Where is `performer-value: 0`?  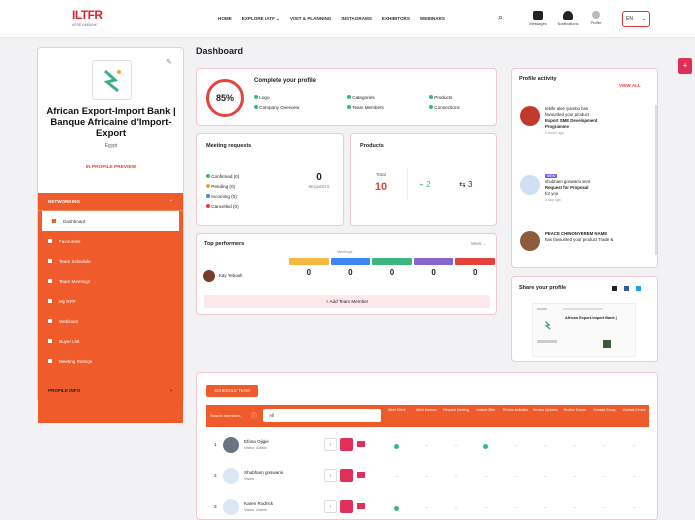 performer-value: 0 is located at coordinates (350, 272).